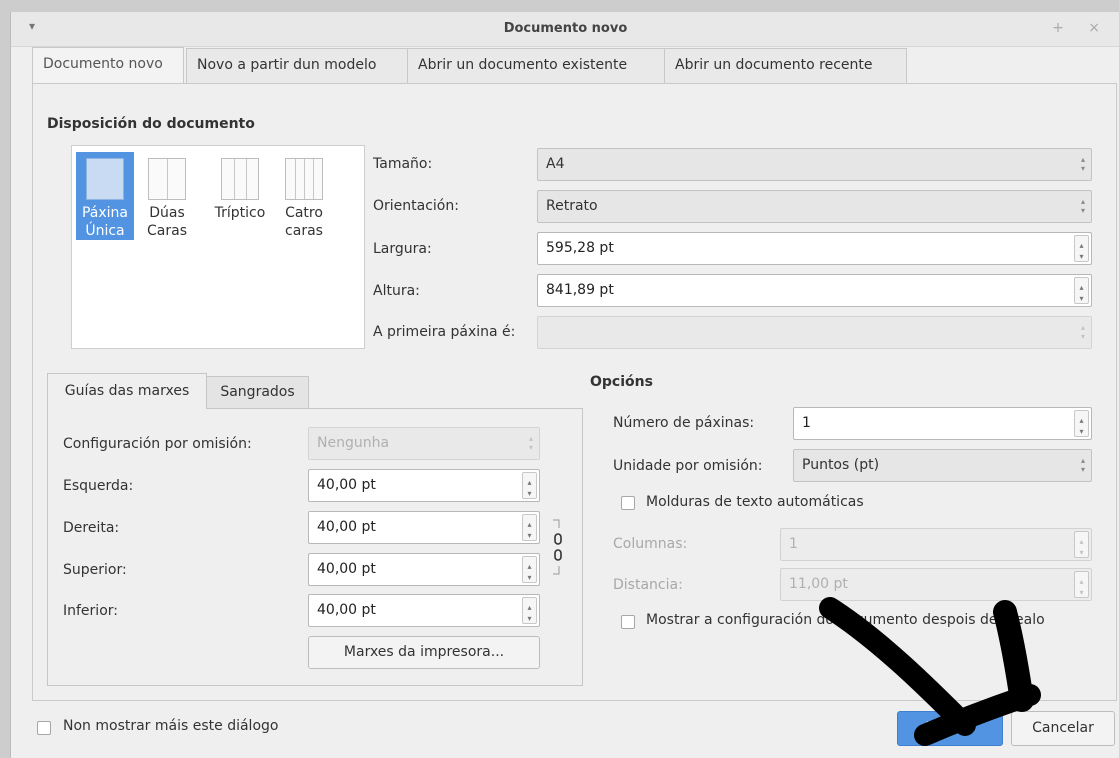 Image resolution: width=1119 pixels, height=758 pixels. Describe the element at coordinates (304, 179) in the screenshot. I see `four-fold-icon` at that location.